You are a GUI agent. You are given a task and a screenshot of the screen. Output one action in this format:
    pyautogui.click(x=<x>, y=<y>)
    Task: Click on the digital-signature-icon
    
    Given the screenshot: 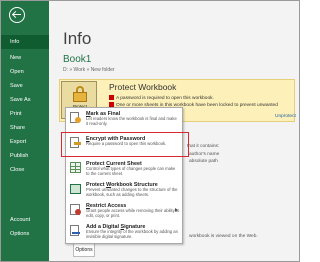 What is the action you would take?
    pyautogui.click(x=75, y=231)
    